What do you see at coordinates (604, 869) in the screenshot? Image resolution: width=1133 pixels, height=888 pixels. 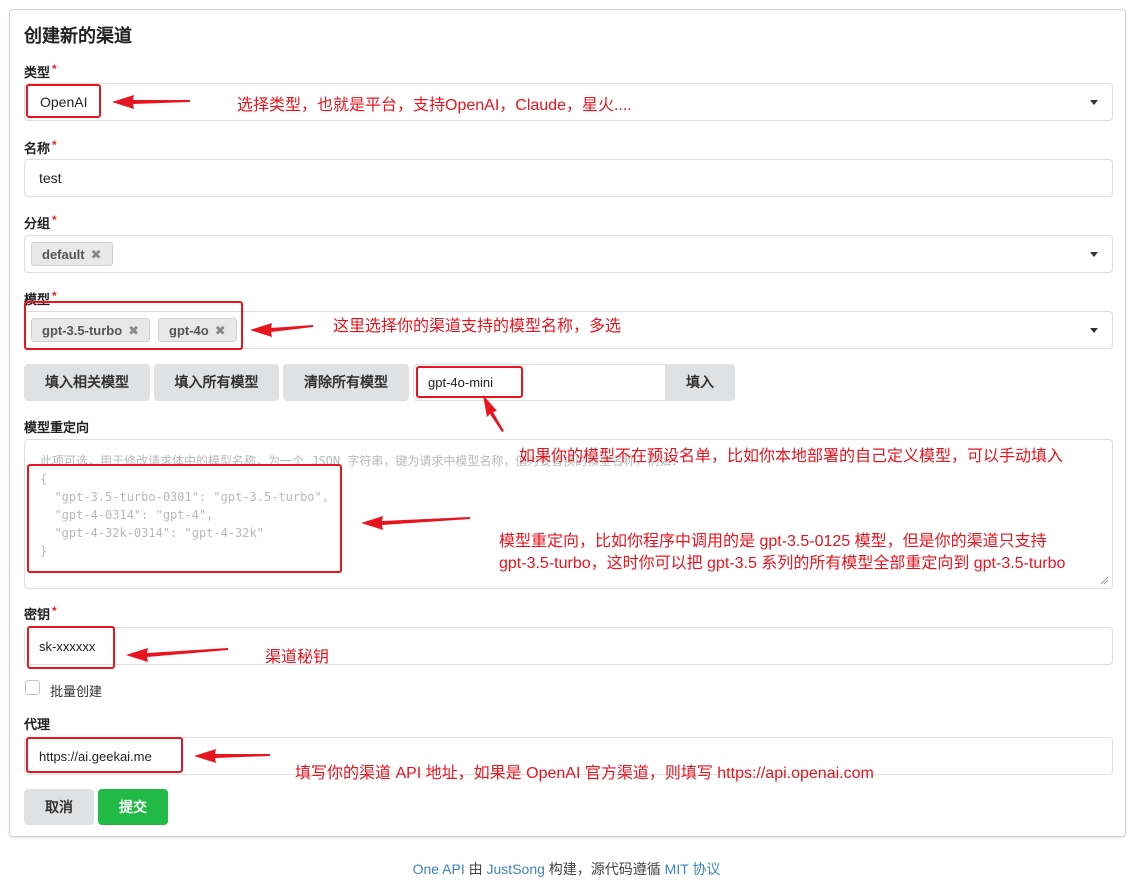 I see `footer-built-text: 构建，源代码遵循` at bounding box center [604, 869].